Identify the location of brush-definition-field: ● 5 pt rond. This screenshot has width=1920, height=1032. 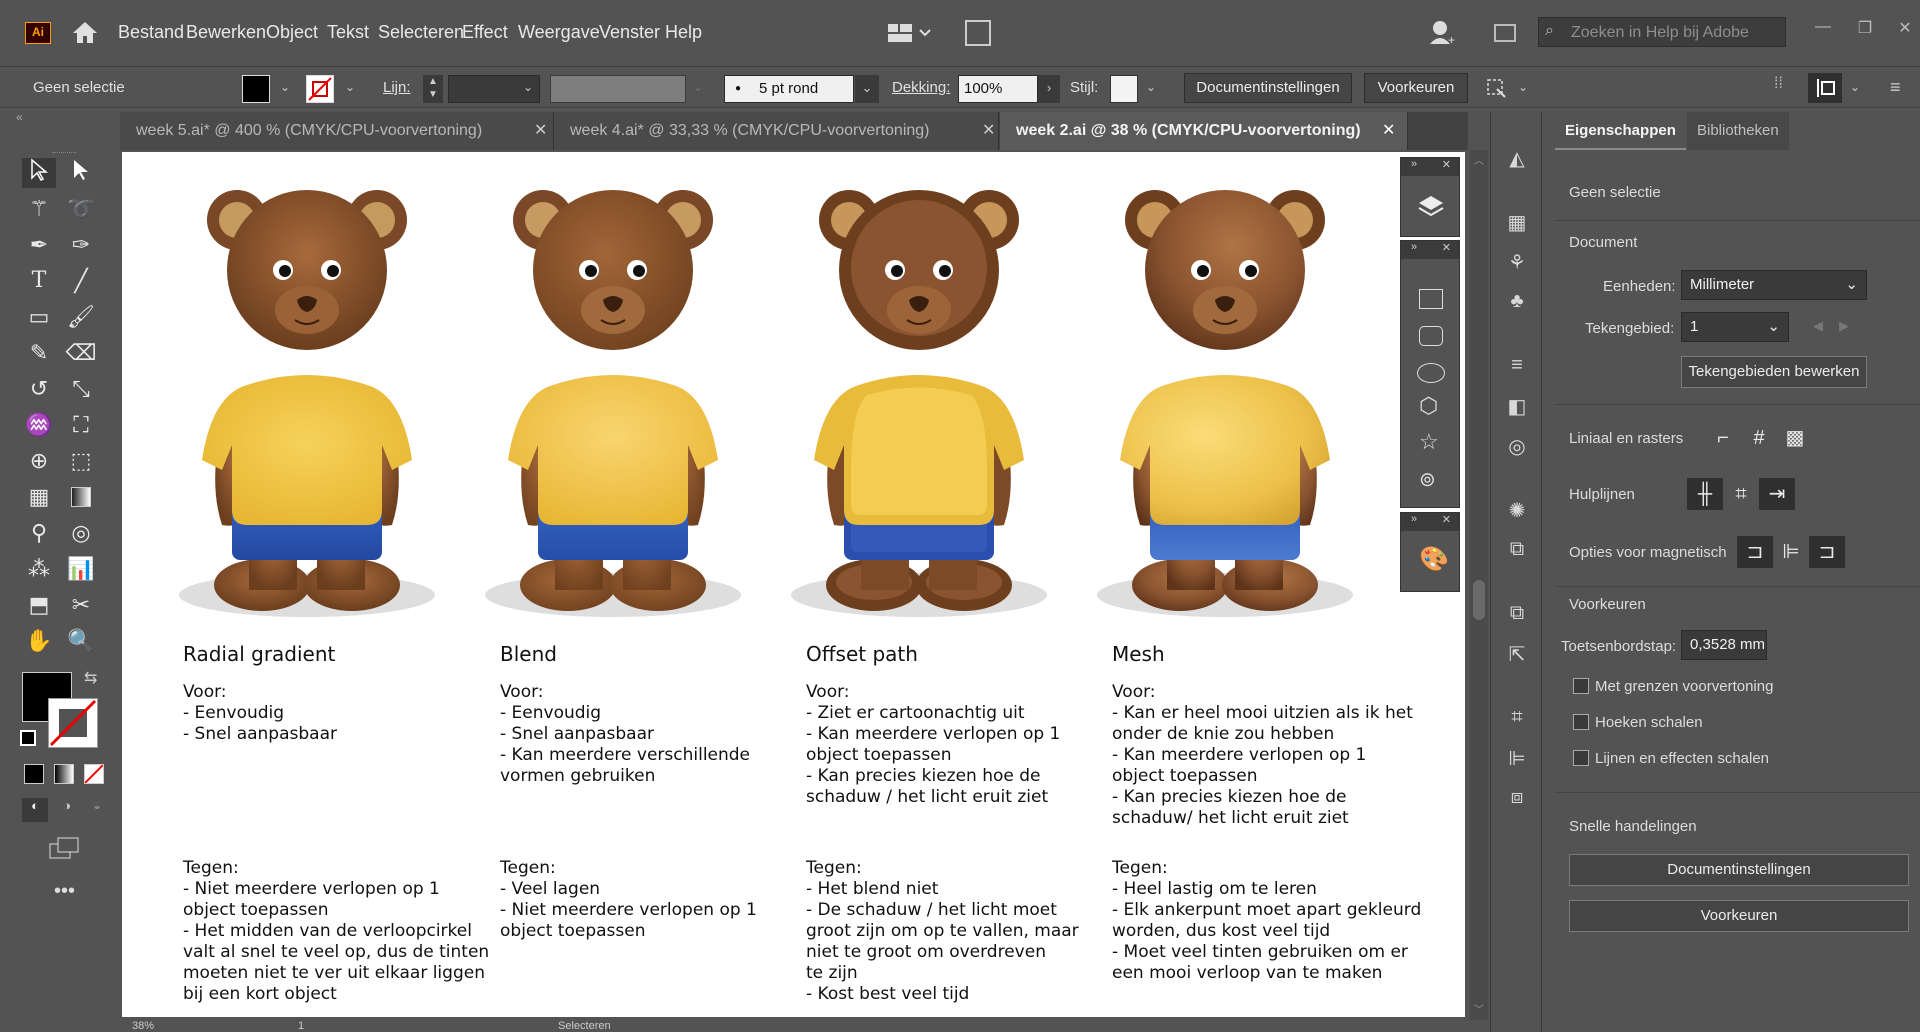
(789, 89).